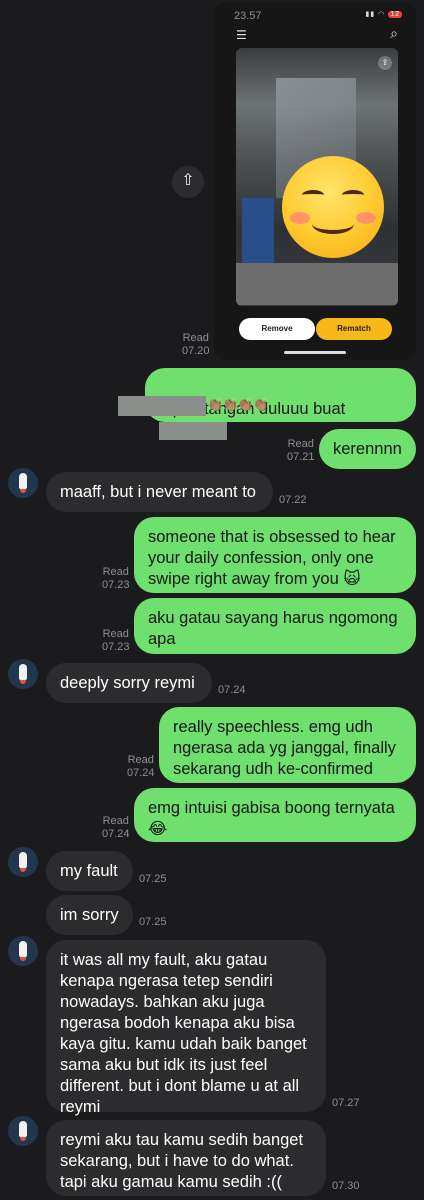 Image resolution: width=424 pixels, height=1200 pixels. I want to click on timestamp: 07.20, so click(196, 351).